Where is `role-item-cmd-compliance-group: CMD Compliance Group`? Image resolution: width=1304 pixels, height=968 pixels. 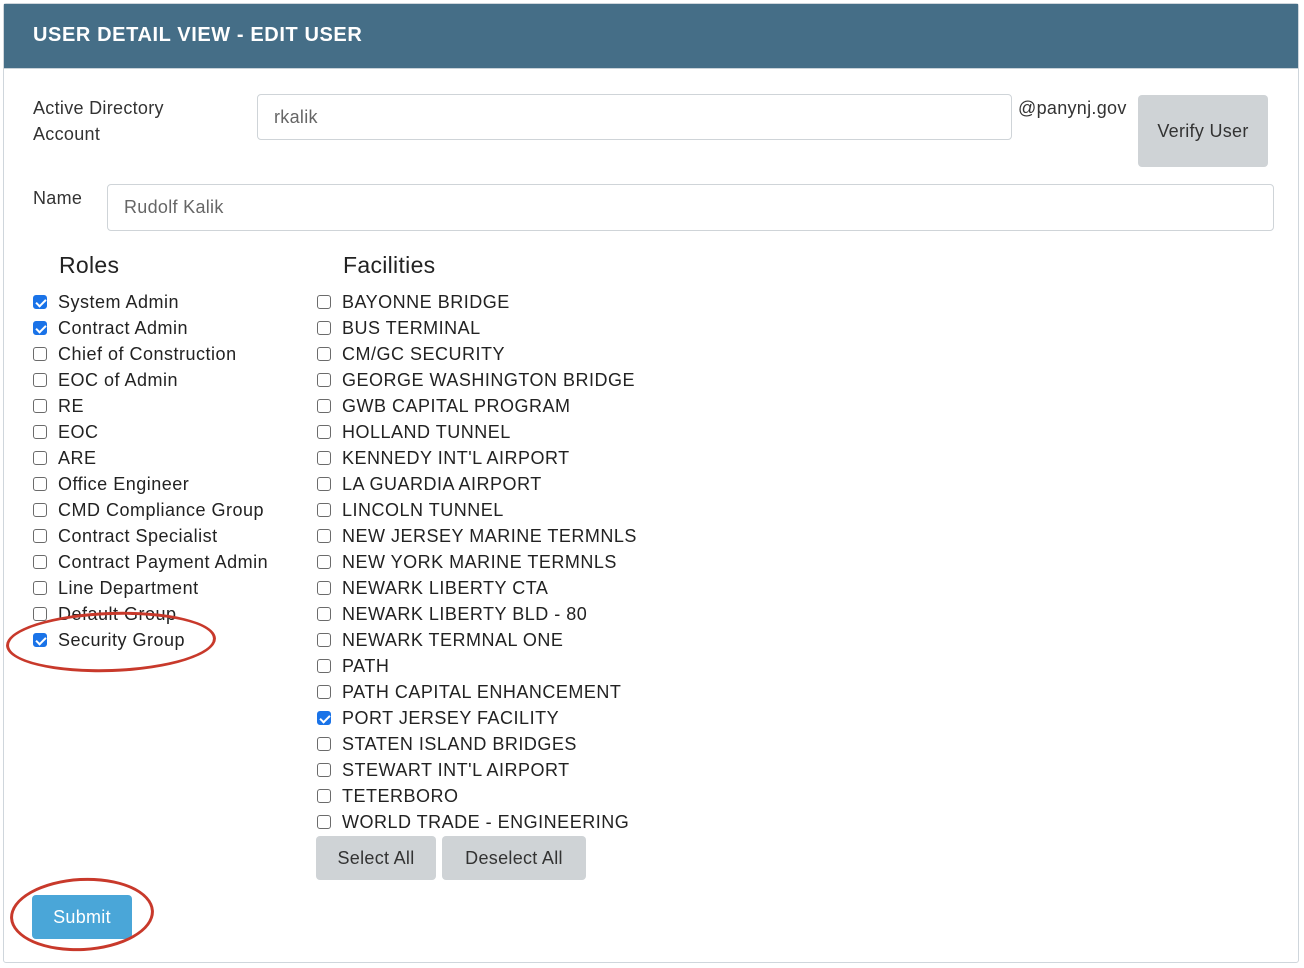
role-item-cmd-compliance-group: CMD Compliance Group is located at coordinates (150, 510).